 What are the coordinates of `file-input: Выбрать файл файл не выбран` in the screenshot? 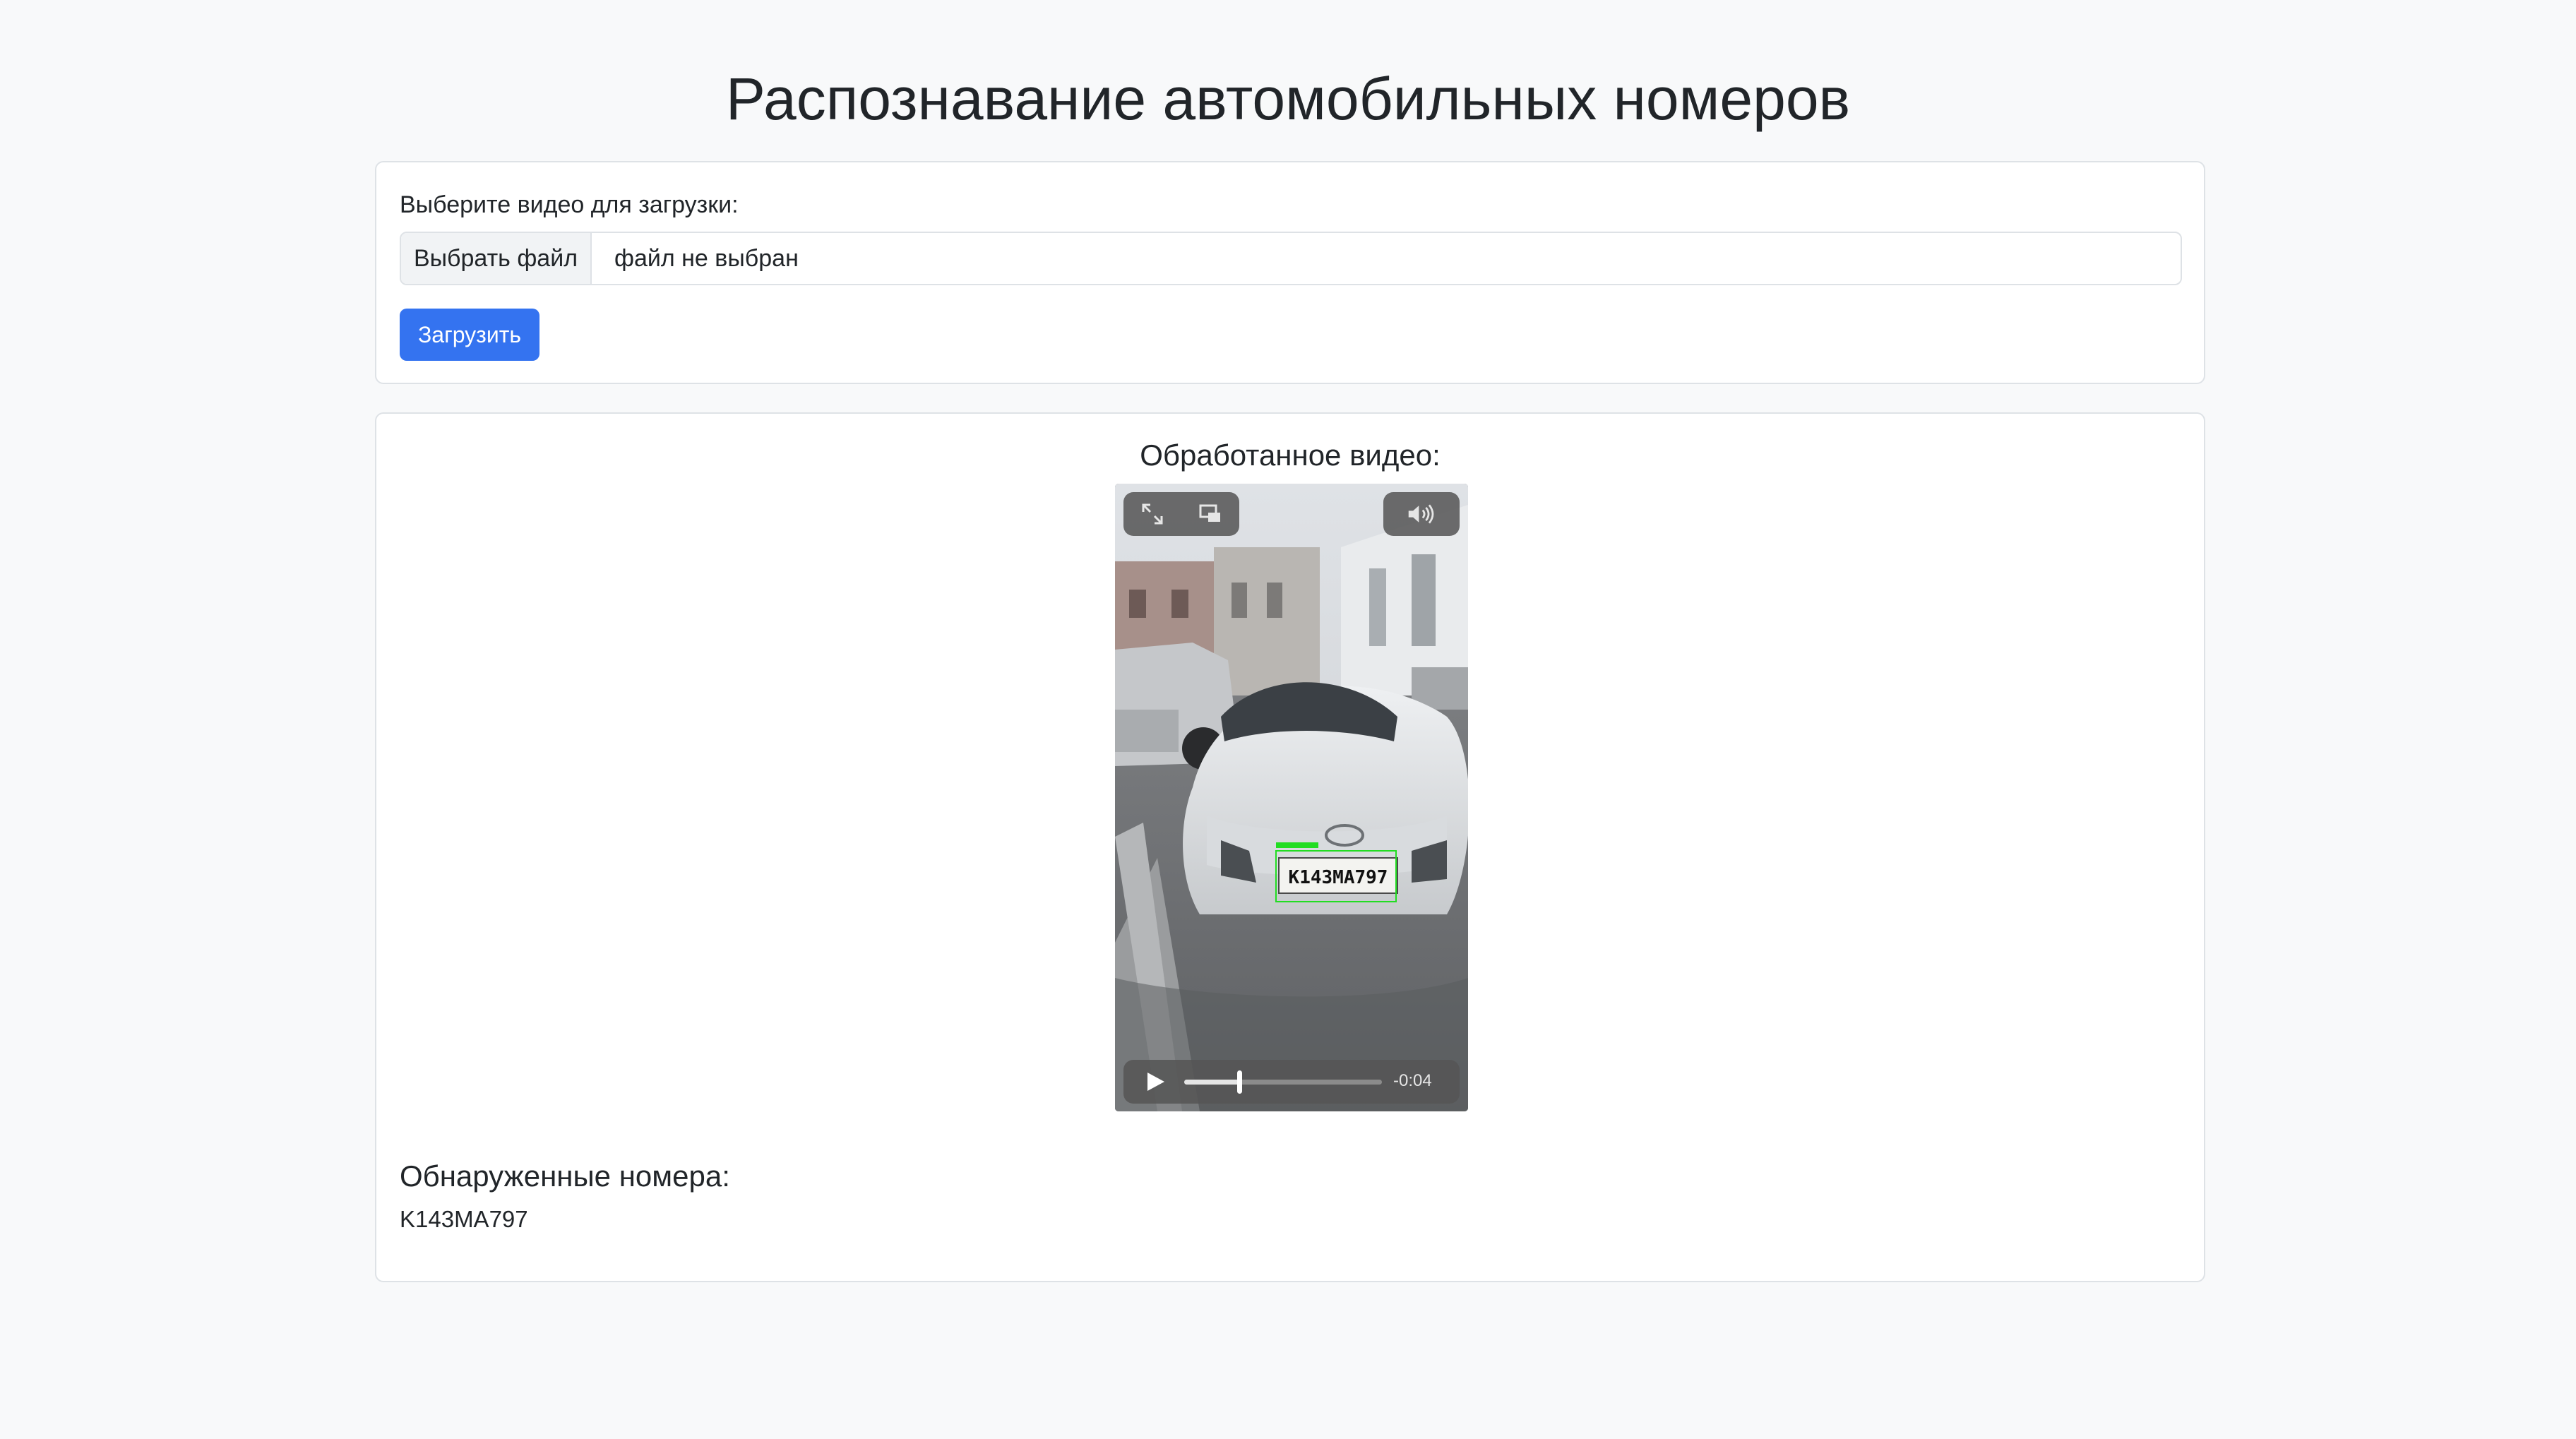 It's located at (1291, 258).